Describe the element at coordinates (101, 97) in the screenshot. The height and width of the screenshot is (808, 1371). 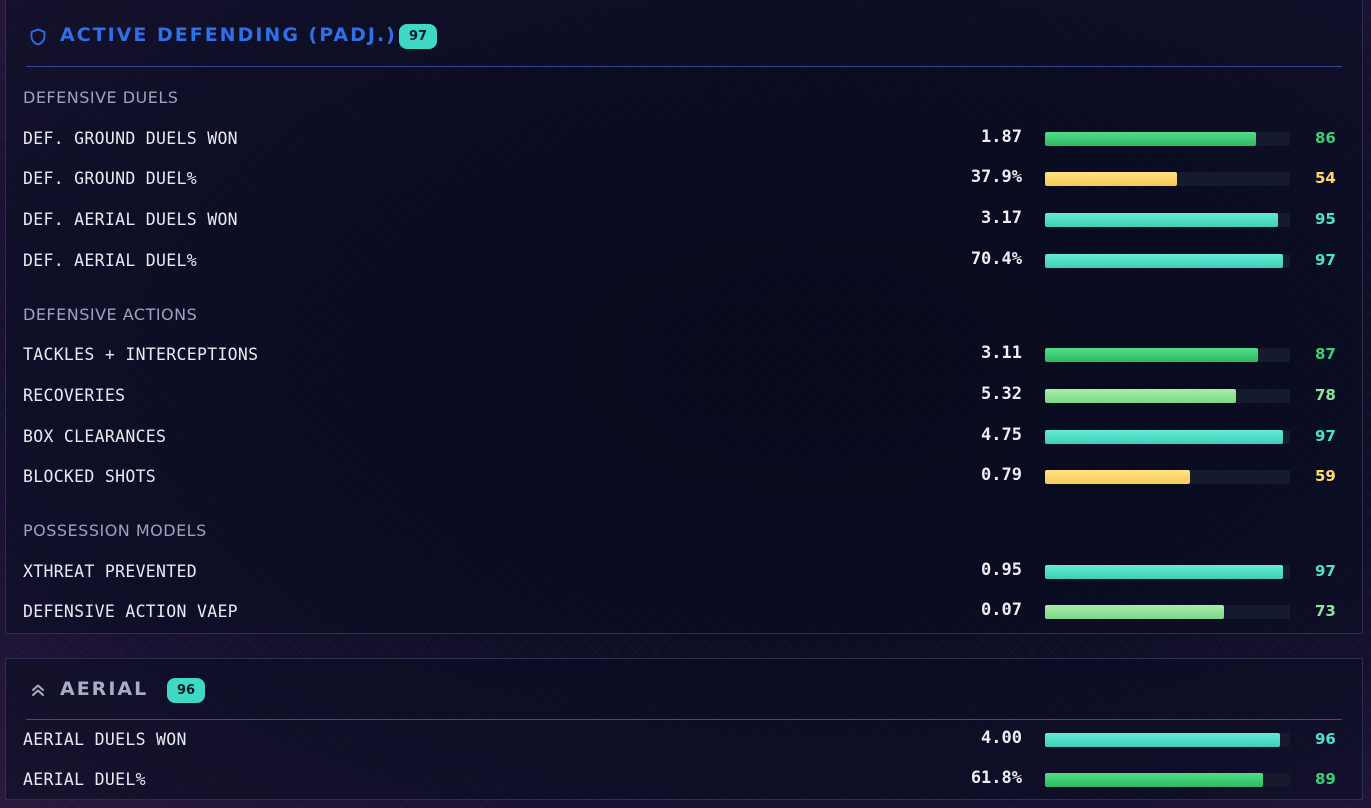
I see `section-title: DEFENSIVE DUELS` at that location.